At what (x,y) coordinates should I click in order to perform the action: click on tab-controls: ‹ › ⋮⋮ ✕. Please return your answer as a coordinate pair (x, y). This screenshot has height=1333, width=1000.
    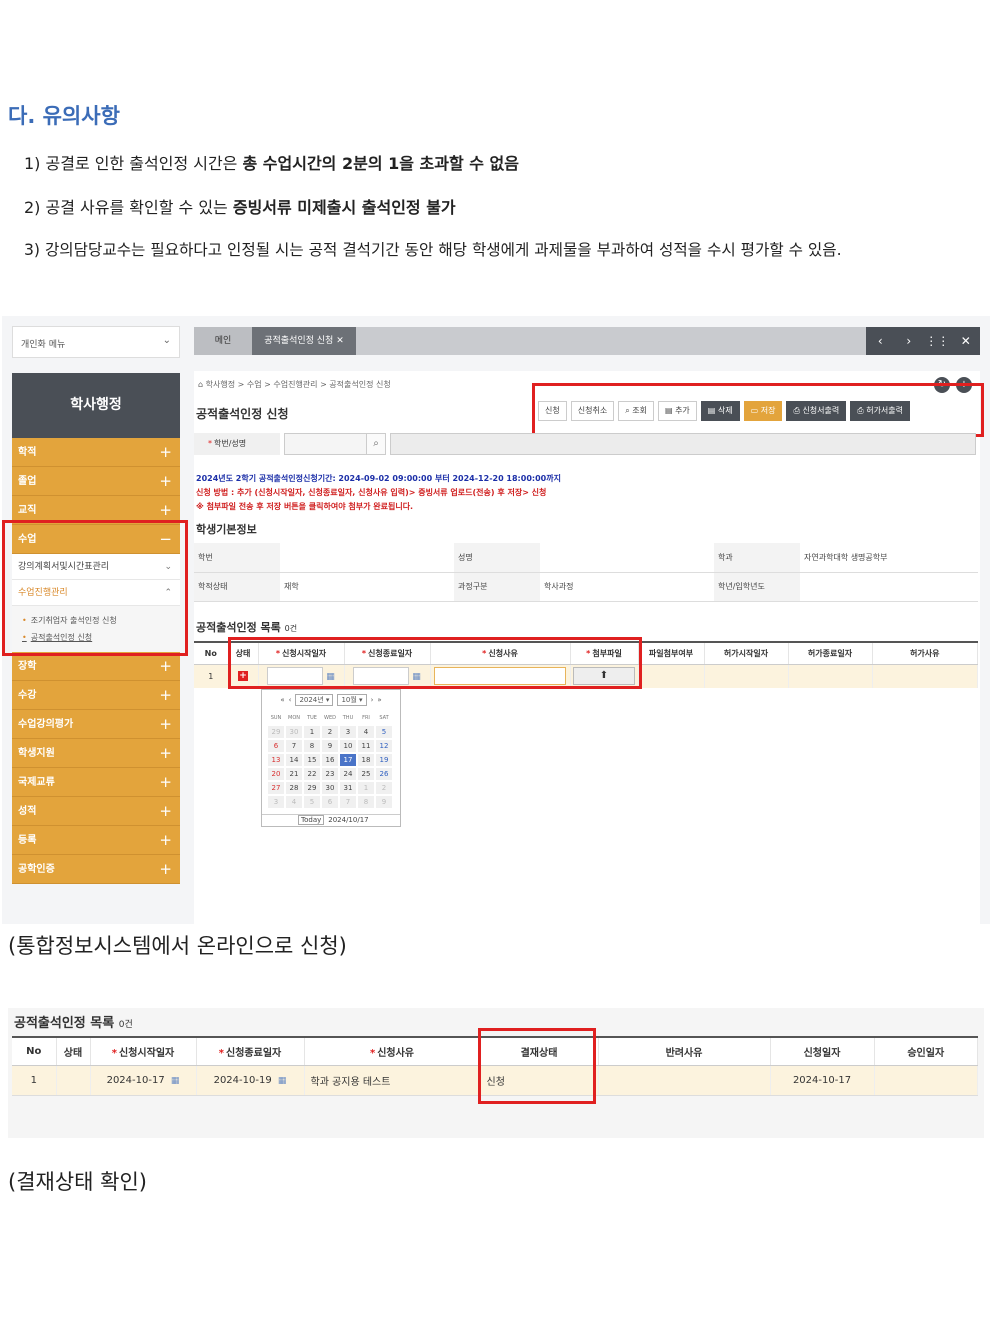
    Looking at the image, I should click on (923, 341).